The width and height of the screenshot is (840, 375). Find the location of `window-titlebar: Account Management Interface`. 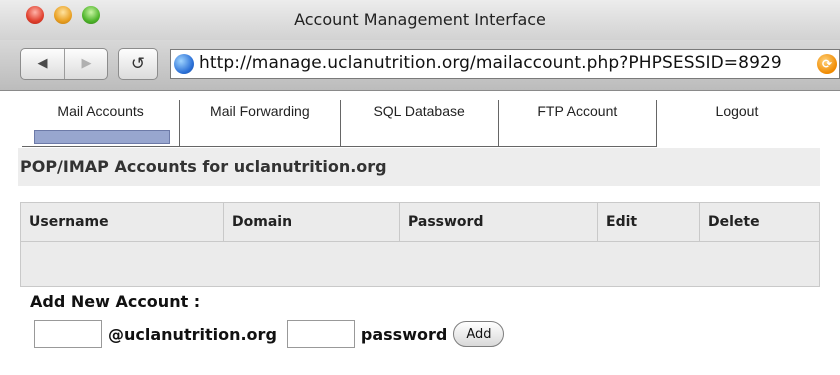

window-titlebar: Account Management Interface is located at coordinates (420, 20).